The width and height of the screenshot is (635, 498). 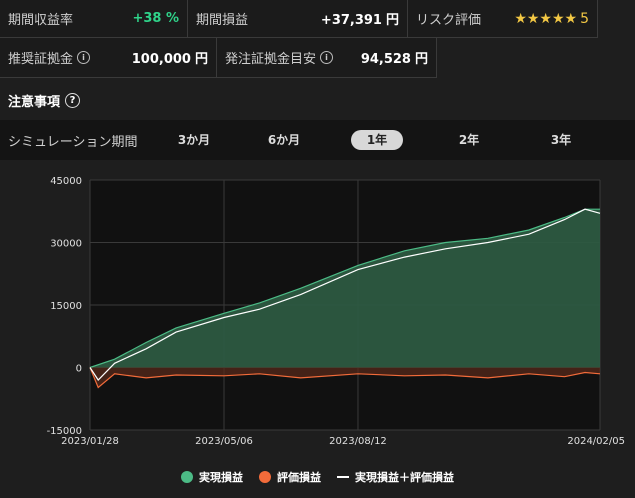 I want to click on notice-link: 注意事項 ?, so click(x=44, y=100).